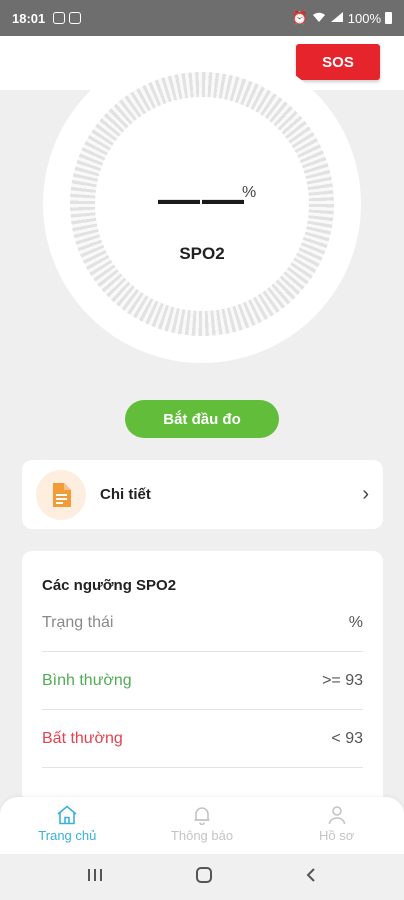  What do you see at coordinates (355, 622) in the screenshot?
I see `threshold-value: %` at bounding box center [355, 622].